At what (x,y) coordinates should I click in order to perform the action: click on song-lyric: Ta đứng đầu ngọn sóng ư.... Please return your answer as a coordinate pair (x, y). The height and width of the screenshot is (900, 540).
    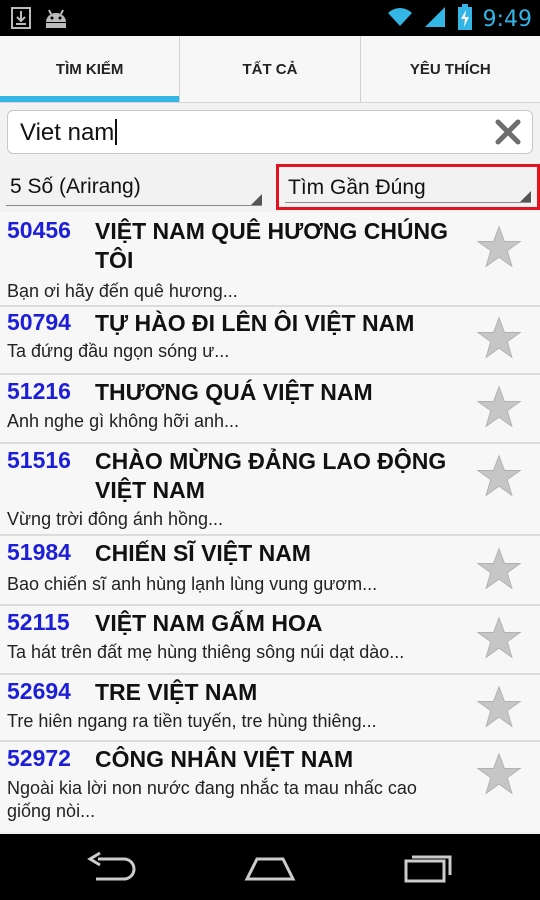
    Looking at the image, I should click on (118, 351).